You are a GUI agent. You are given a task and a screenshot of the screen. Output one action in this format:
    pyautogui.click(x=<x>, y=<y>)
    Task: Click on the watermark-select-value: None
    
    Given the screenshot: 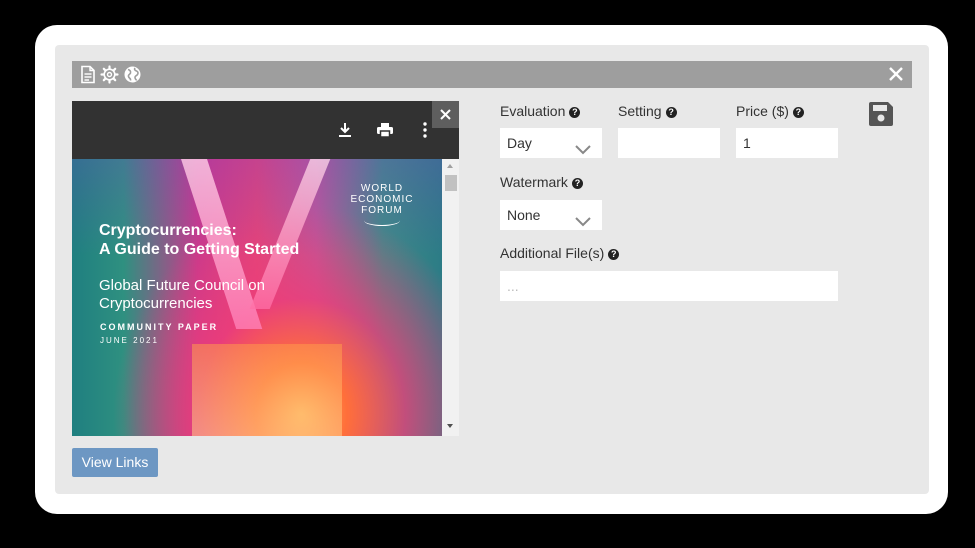 What is the action you would take?
    pyautogui.click(x=524, y=215)
    